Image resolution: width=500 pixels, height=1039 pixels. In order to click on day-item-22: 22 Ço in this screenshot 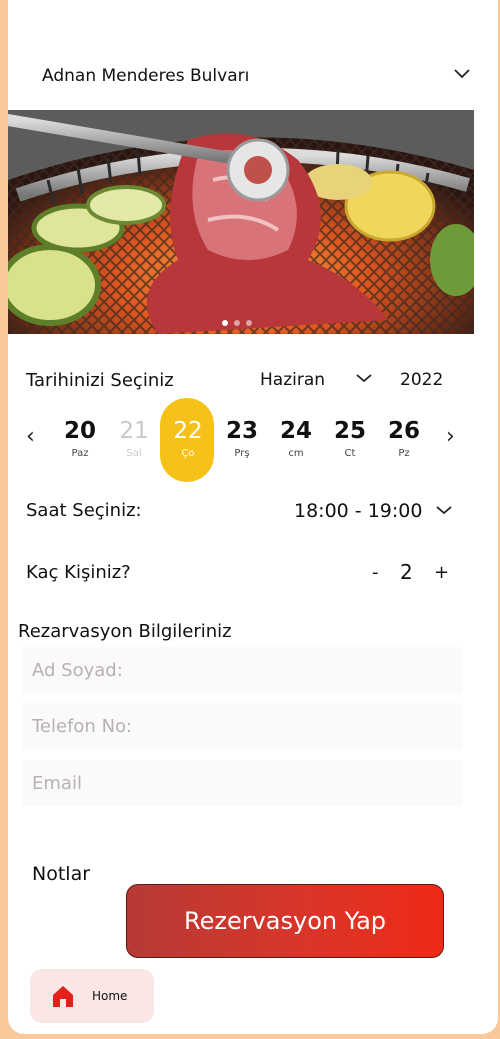, I will do `click(188, 437)`.